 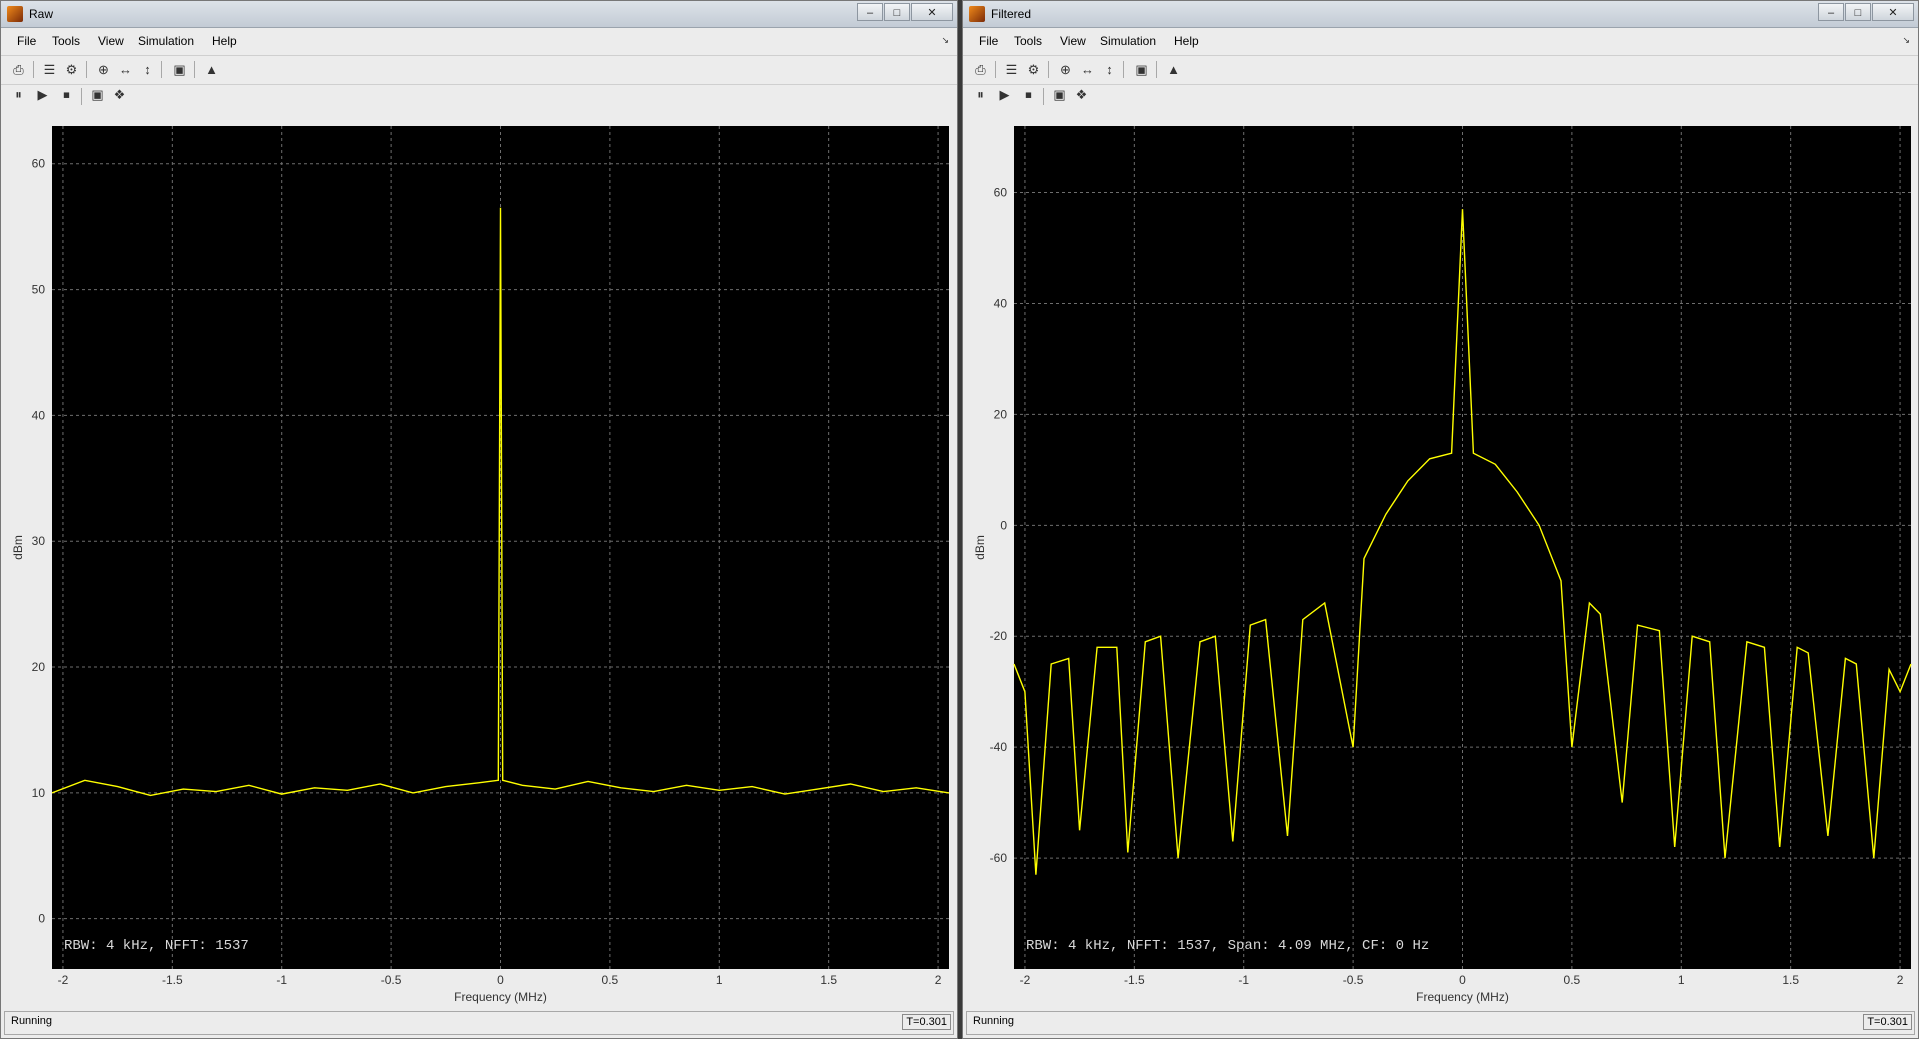 What do you see at coordinates (479, 14) in the screenshot?
I see `title-bar: Raw – □ ✕` at bounding box center [479, 14].